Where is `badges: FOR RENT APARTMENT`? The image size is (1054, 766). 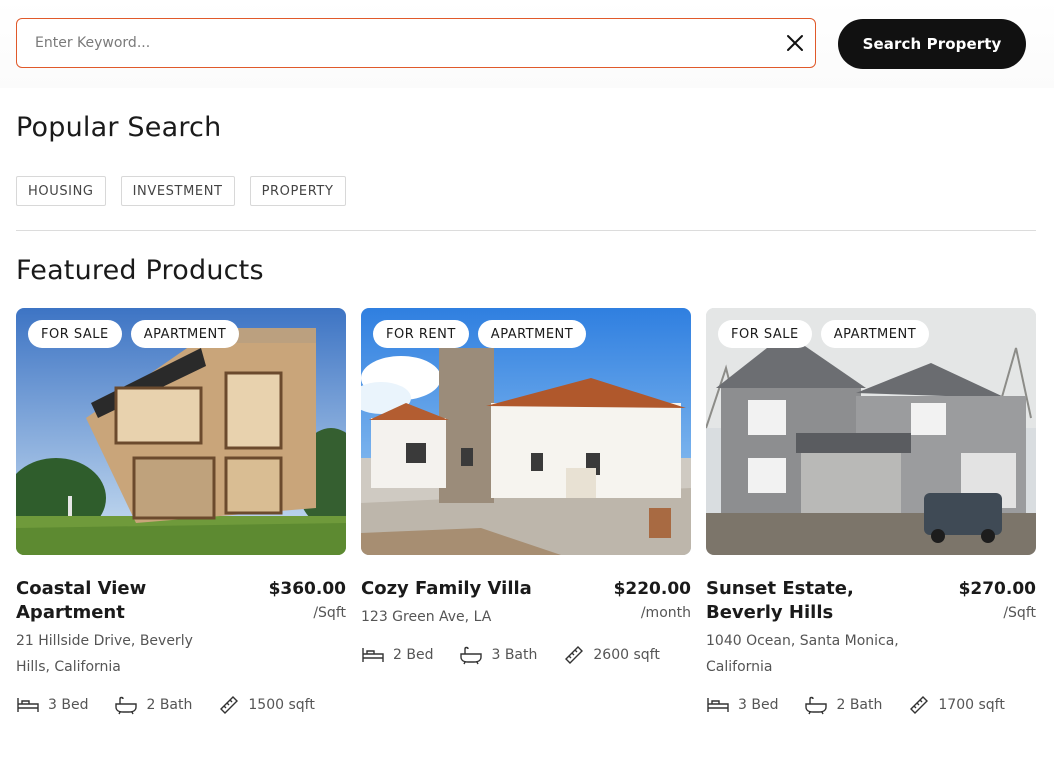
badges: FOR RENT APARTMENT is located at coordinates (480, 334).